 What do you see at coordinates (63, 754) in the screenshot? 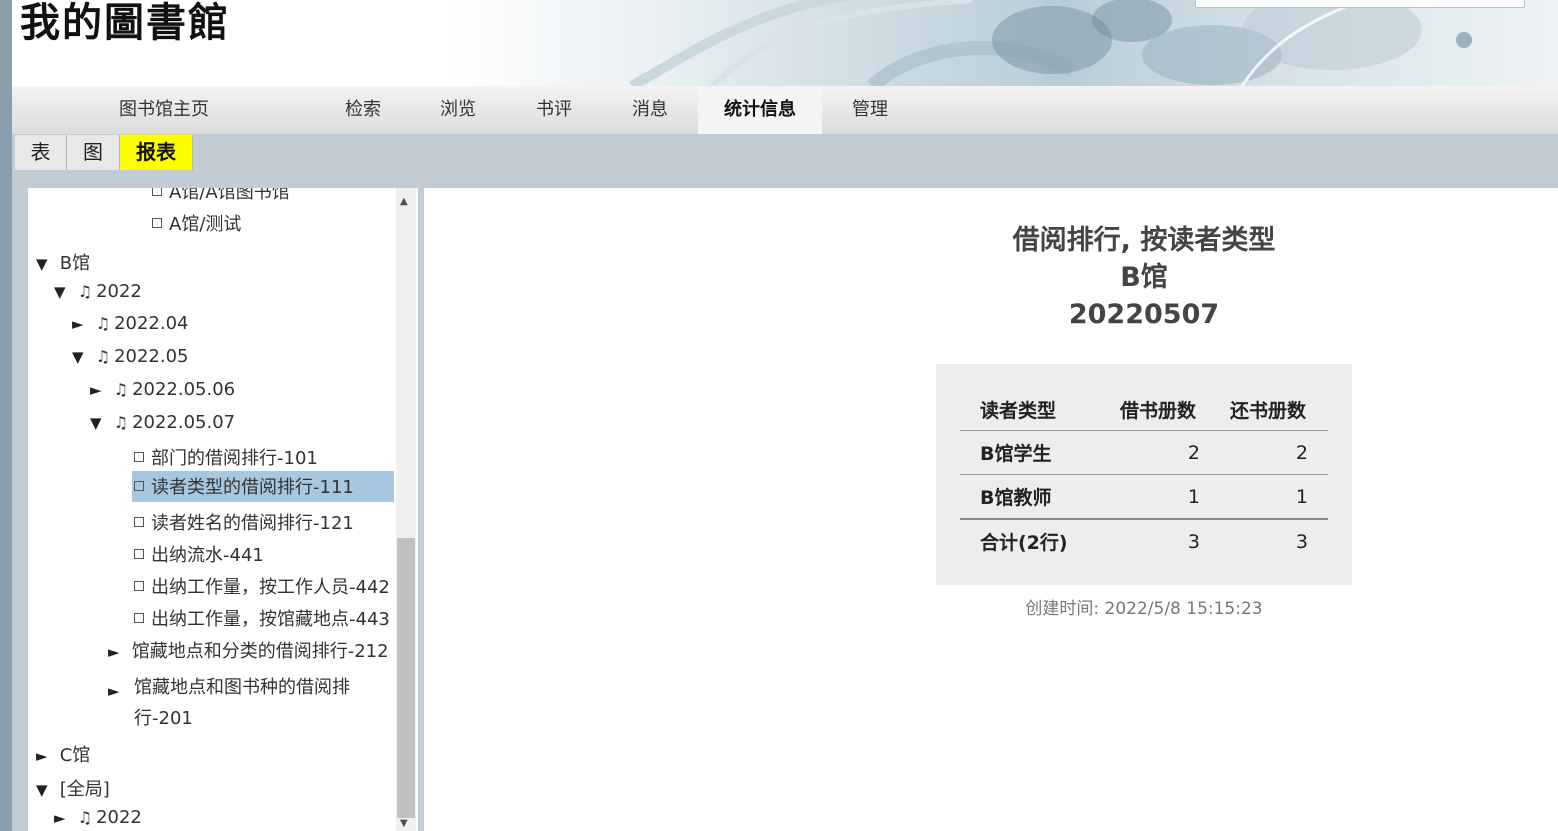
I see `tree-node-library: ► C馆` at bounding box center [63, 754].